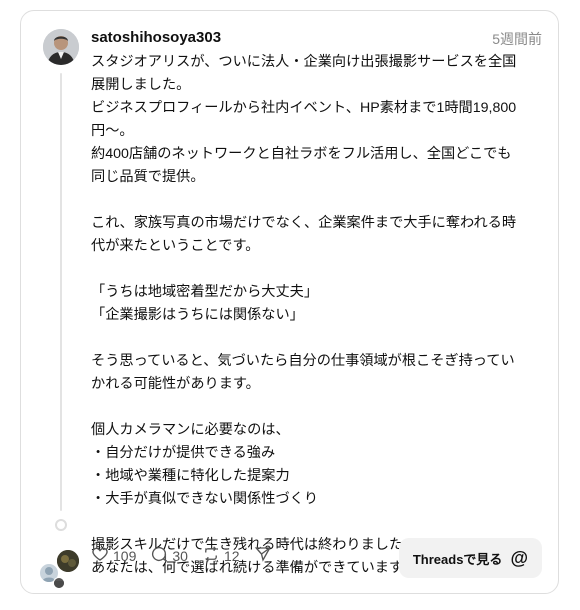 This screenshot has height=610, width=580. I want to click on repost-icon, so click(213, 555).